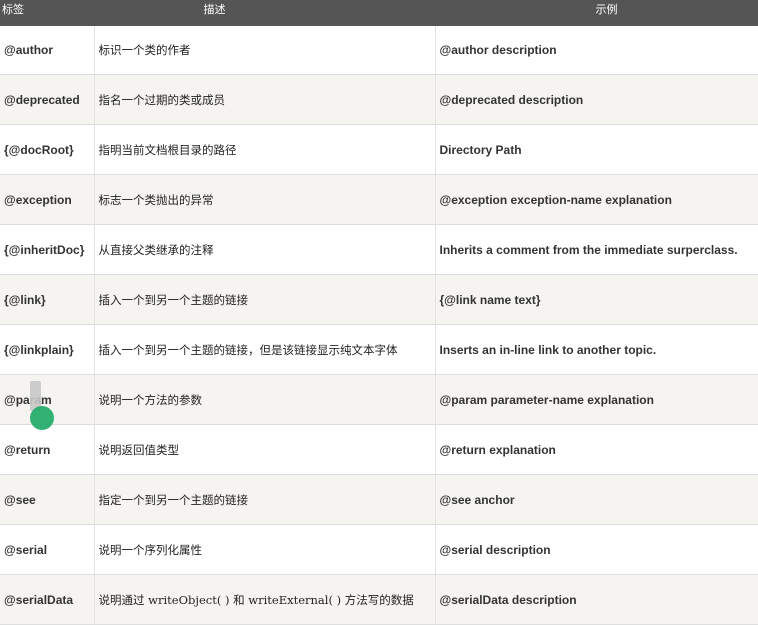 This screenshot has height=625, width=758. Describe the element at coordinates (264, 449) in the screenshot. I see `description-cell: 说明返回值类型` at that location.